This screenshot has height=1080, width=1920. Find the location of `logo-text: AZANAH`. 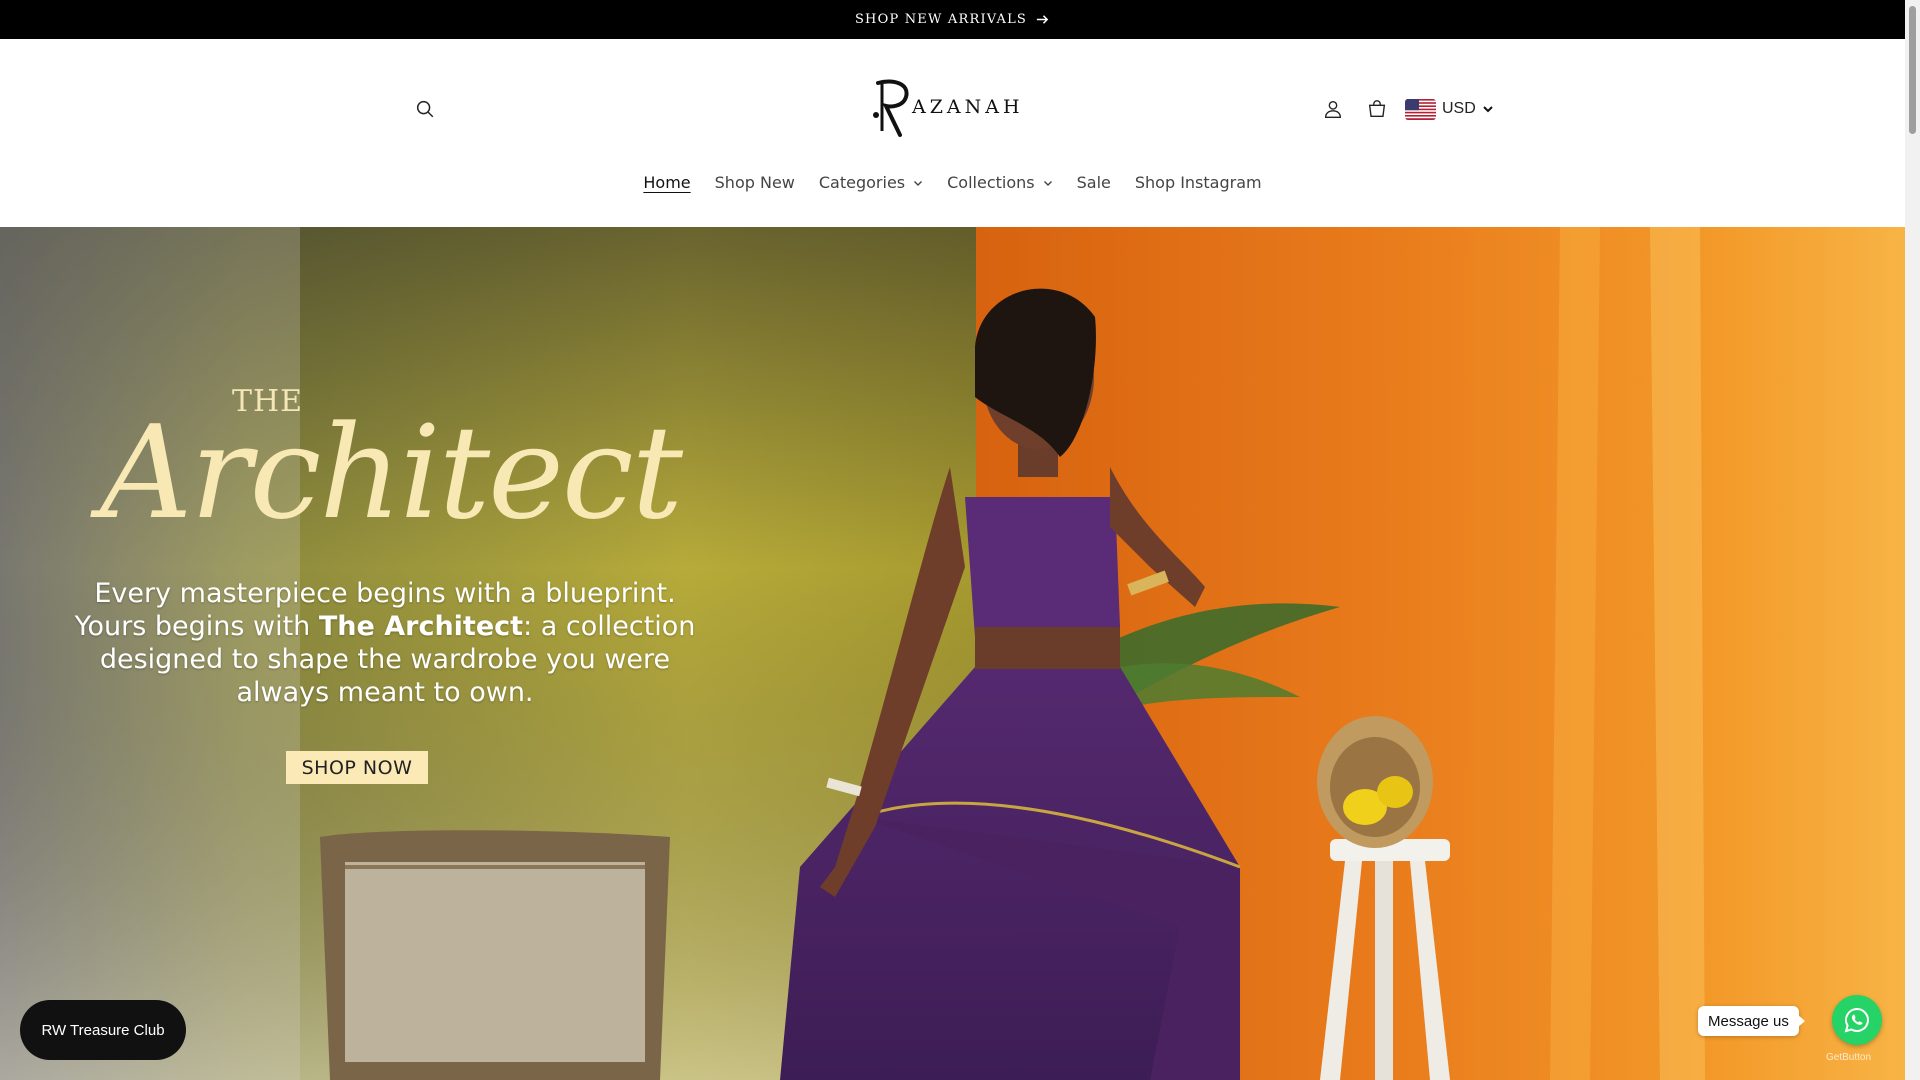

logo-text: AZANAH is located at coordinates (967, 107).